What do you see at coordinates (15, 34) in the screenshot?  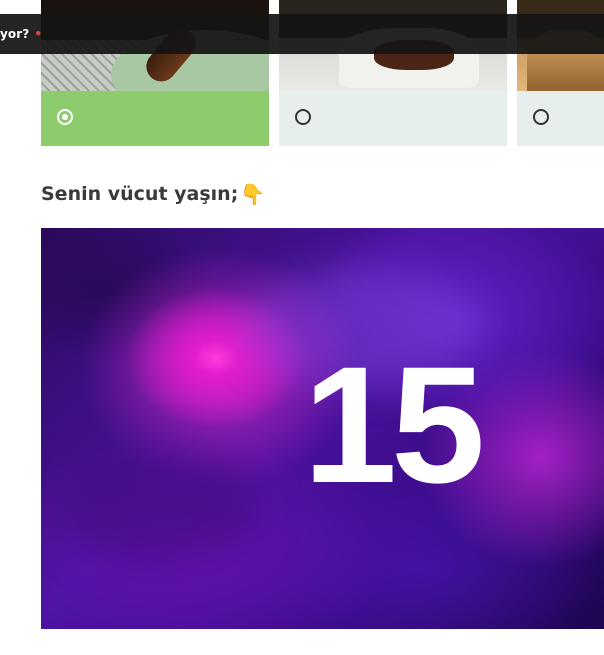 I see `question-text: yor?` at bounding box center [15, 34].